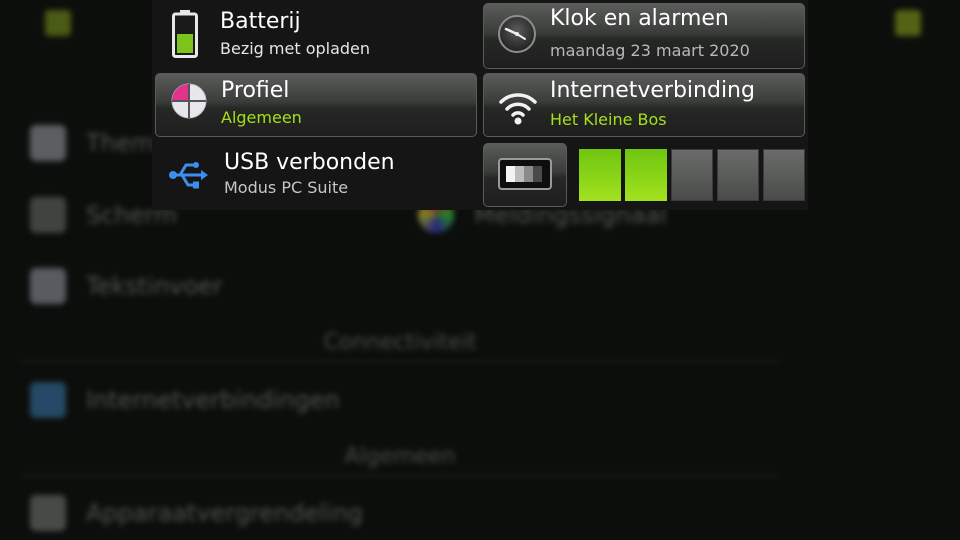 This screenshot has width=960, height=540. I want to click on usb-icon, so click(188, 175).